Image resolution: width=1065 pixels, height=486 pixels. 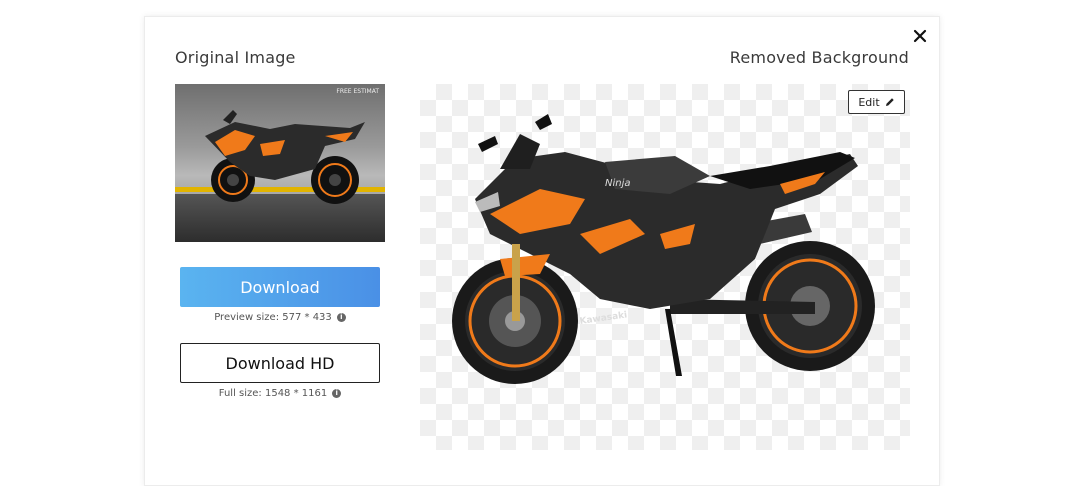 I want to click on removed-background-title: Removed Background, so click(x=819, y=57).